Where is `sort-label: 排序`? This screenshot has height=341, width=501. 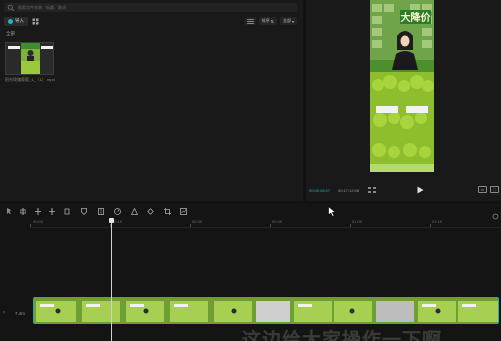
sort-label: 排序 is located at coordinates (265, 20).